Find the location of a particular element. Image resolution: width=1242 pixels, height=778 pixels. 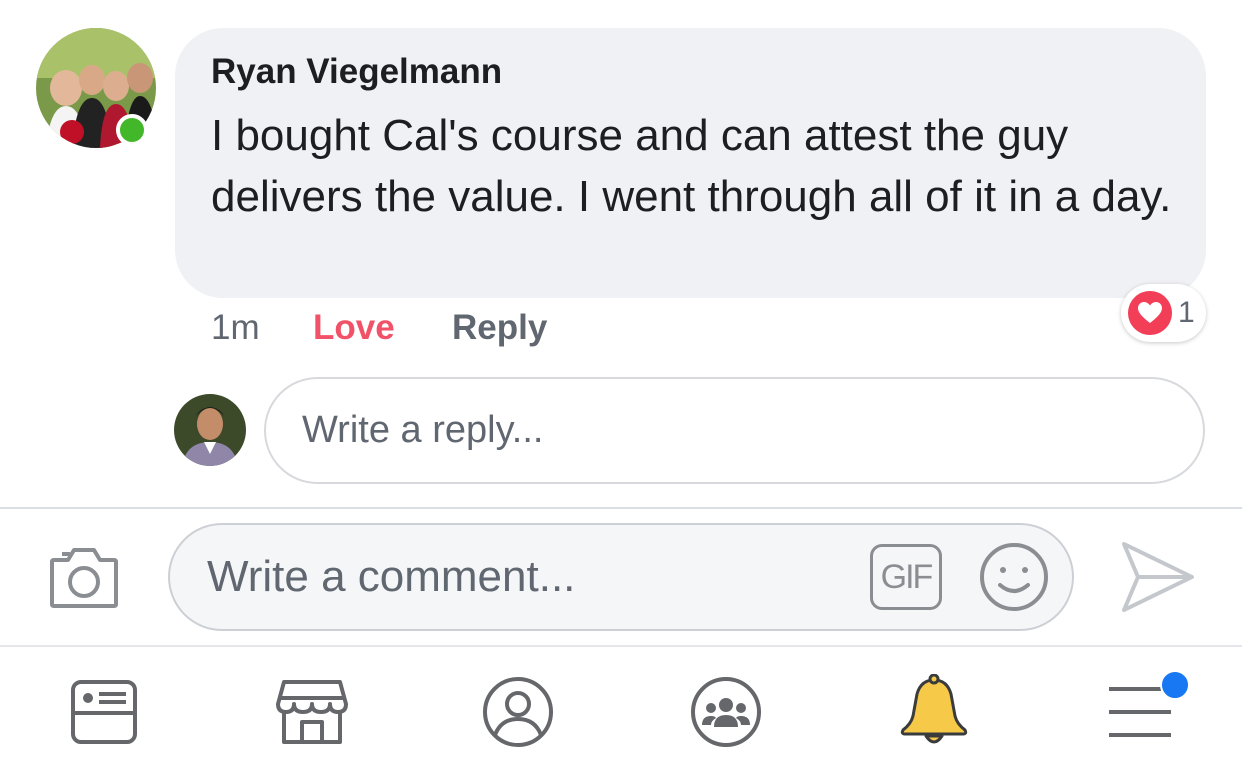

current-user-avatar is located at coordinates (210, 430).